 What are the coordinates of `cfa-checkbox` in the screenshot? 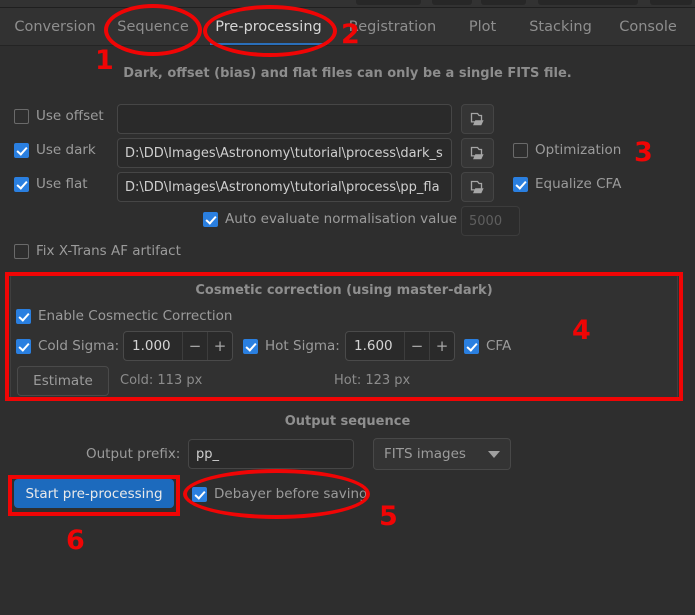 It's located at (471, 346).